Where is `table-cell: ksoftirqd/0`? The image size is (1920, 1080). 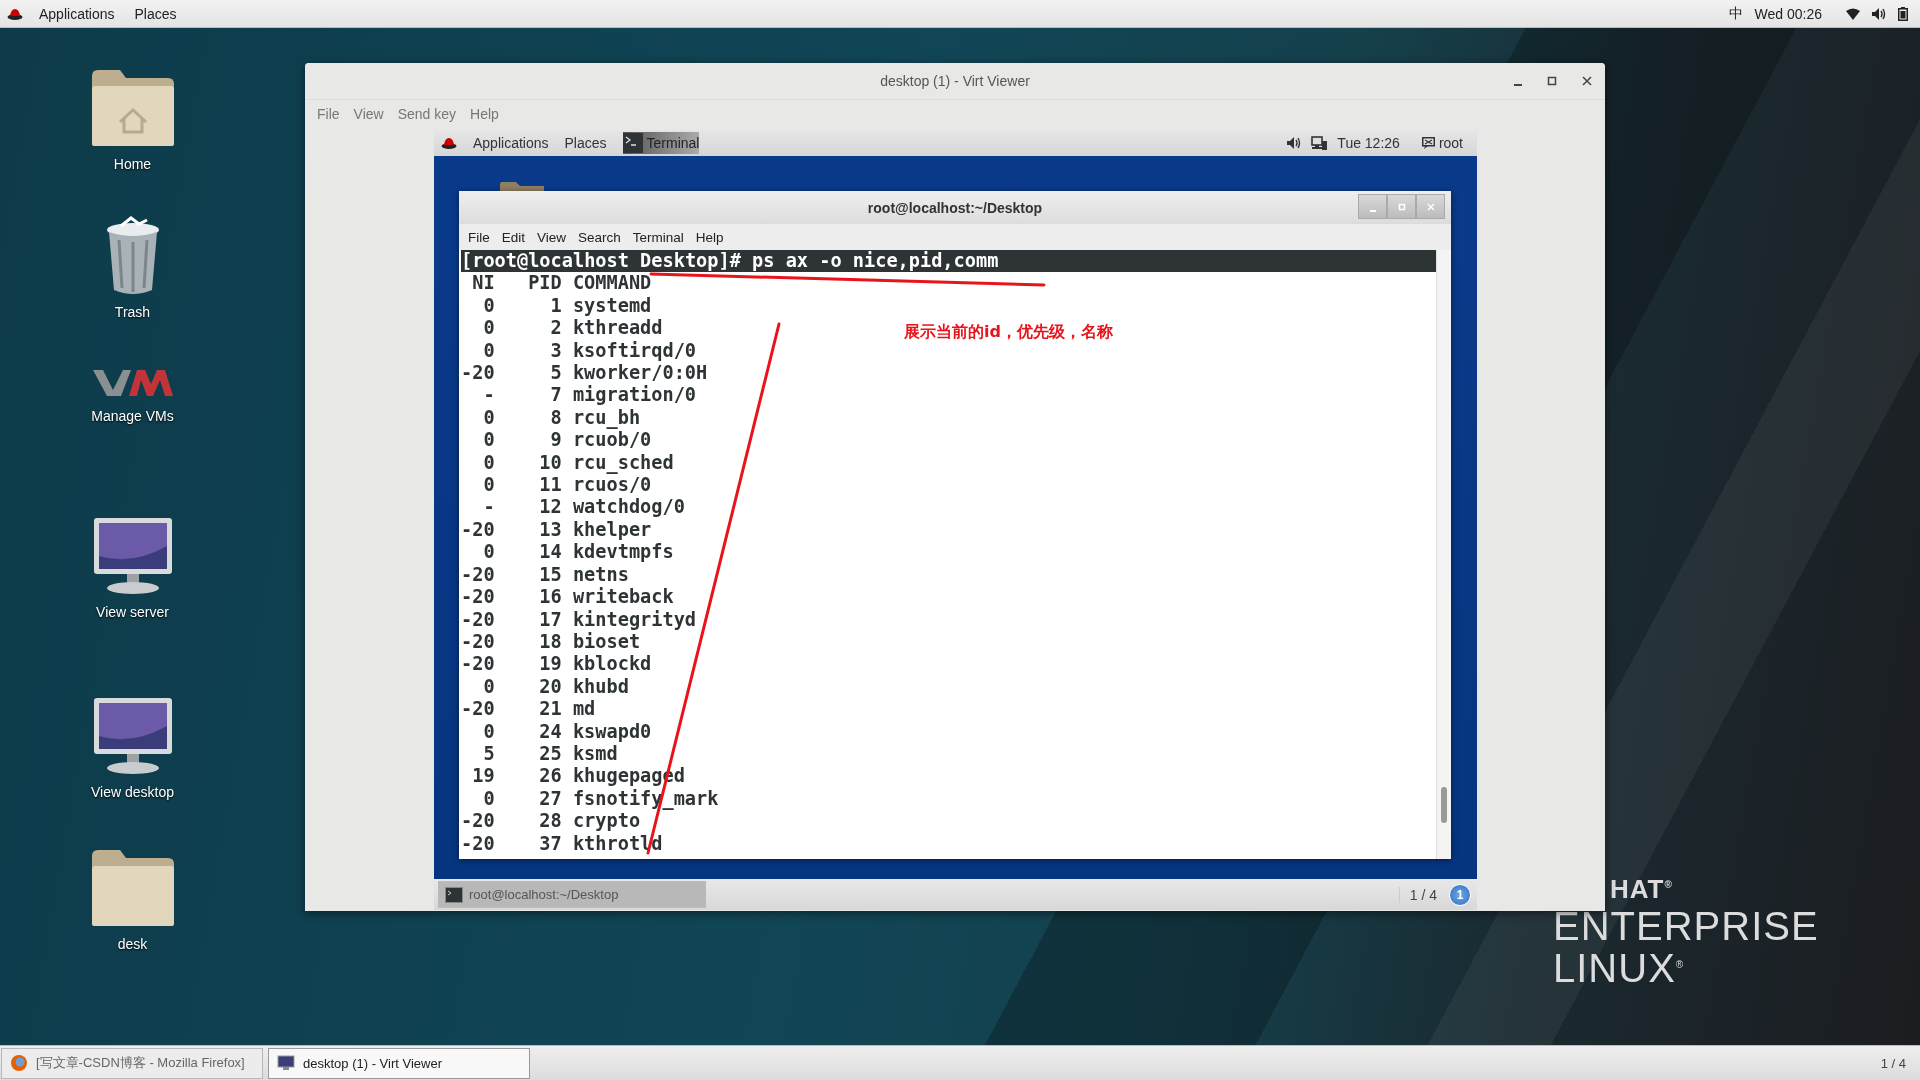 table-cell: ksoftirqd/0 is located at coordinates (634, 351).